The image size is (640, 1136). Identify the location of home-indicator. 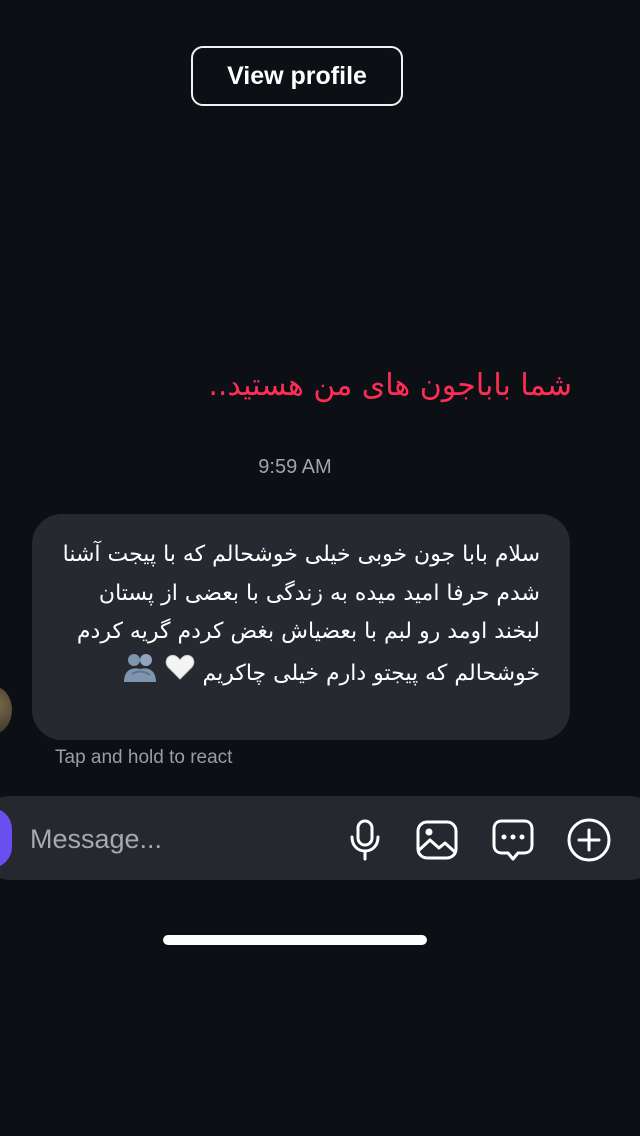
(295, 940).